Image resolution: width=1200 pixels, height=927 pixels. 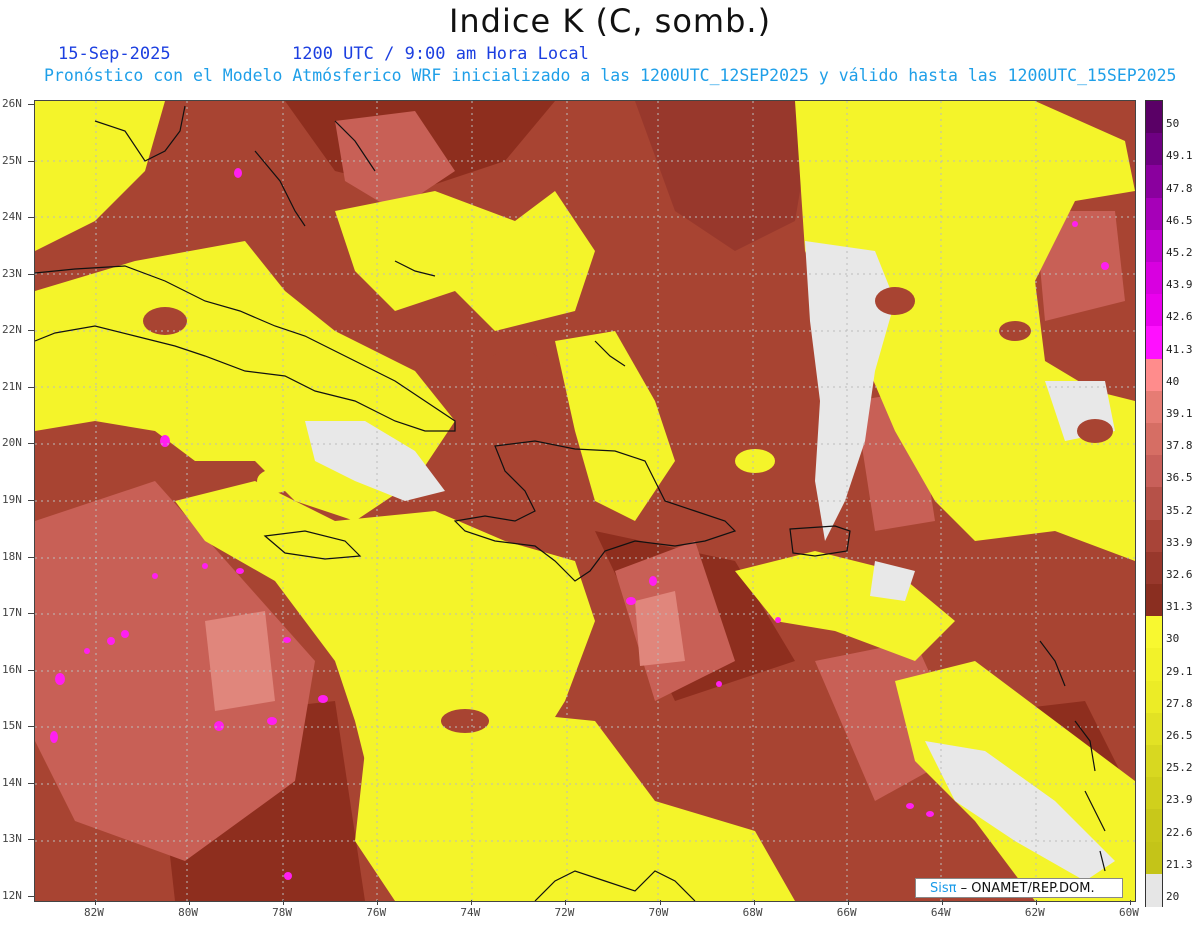 I want to click on color-legend, so click(x=1154, y=503).